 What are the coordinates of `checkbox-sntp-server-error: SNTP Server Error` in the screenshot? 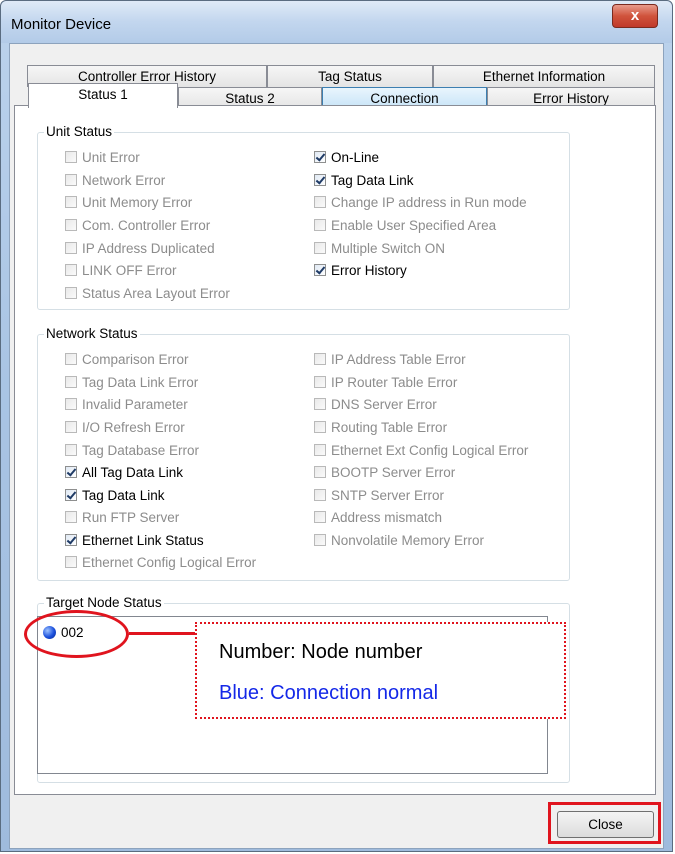 It's located at (379, 495).